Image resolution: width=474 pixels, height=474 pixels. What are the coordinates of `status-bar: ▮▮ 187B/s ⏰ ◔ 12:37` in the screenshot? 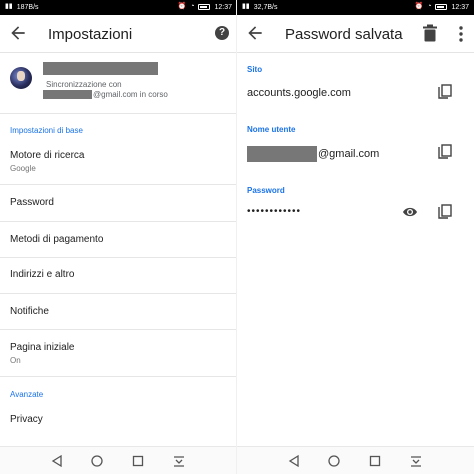 It's located at (118, 7).